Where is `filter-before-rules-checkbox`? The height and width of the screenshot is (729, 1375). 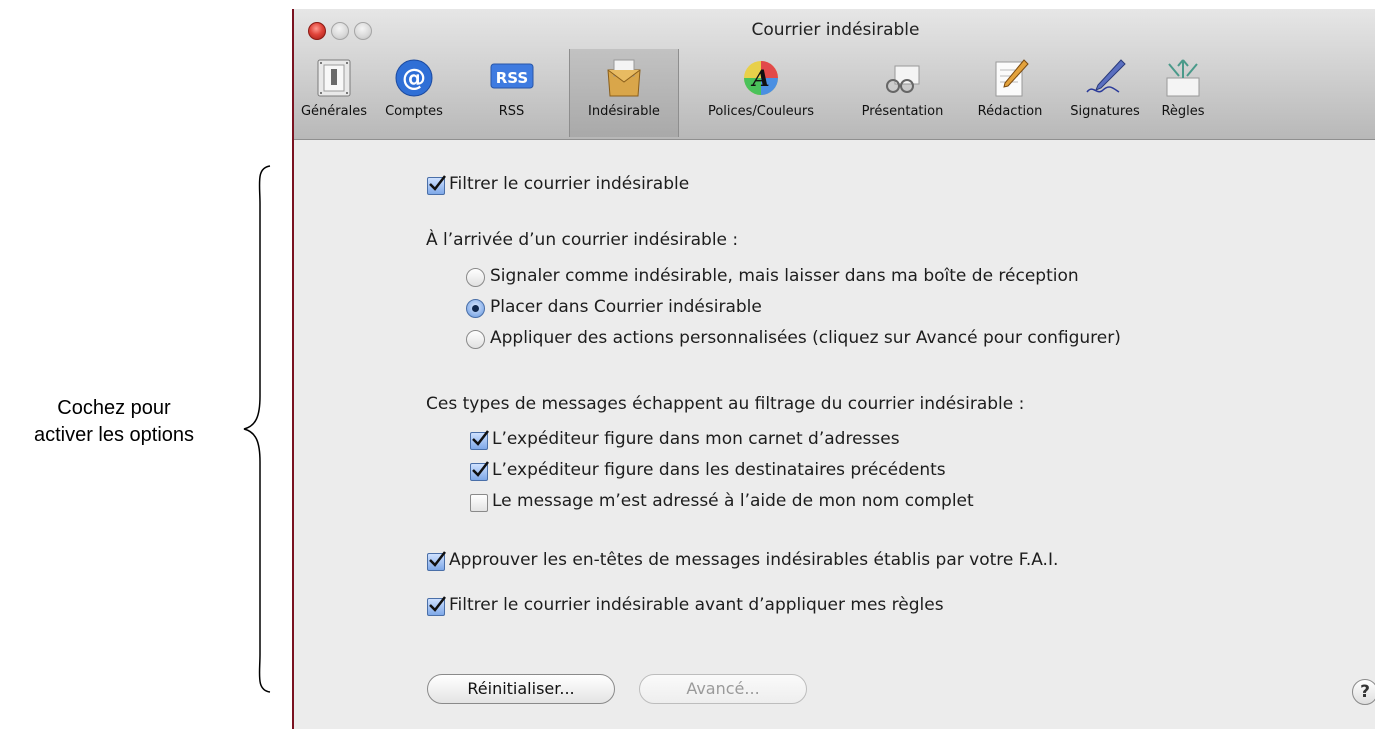 filter-before-rules-checkbox is located at coordinates (436, 606).